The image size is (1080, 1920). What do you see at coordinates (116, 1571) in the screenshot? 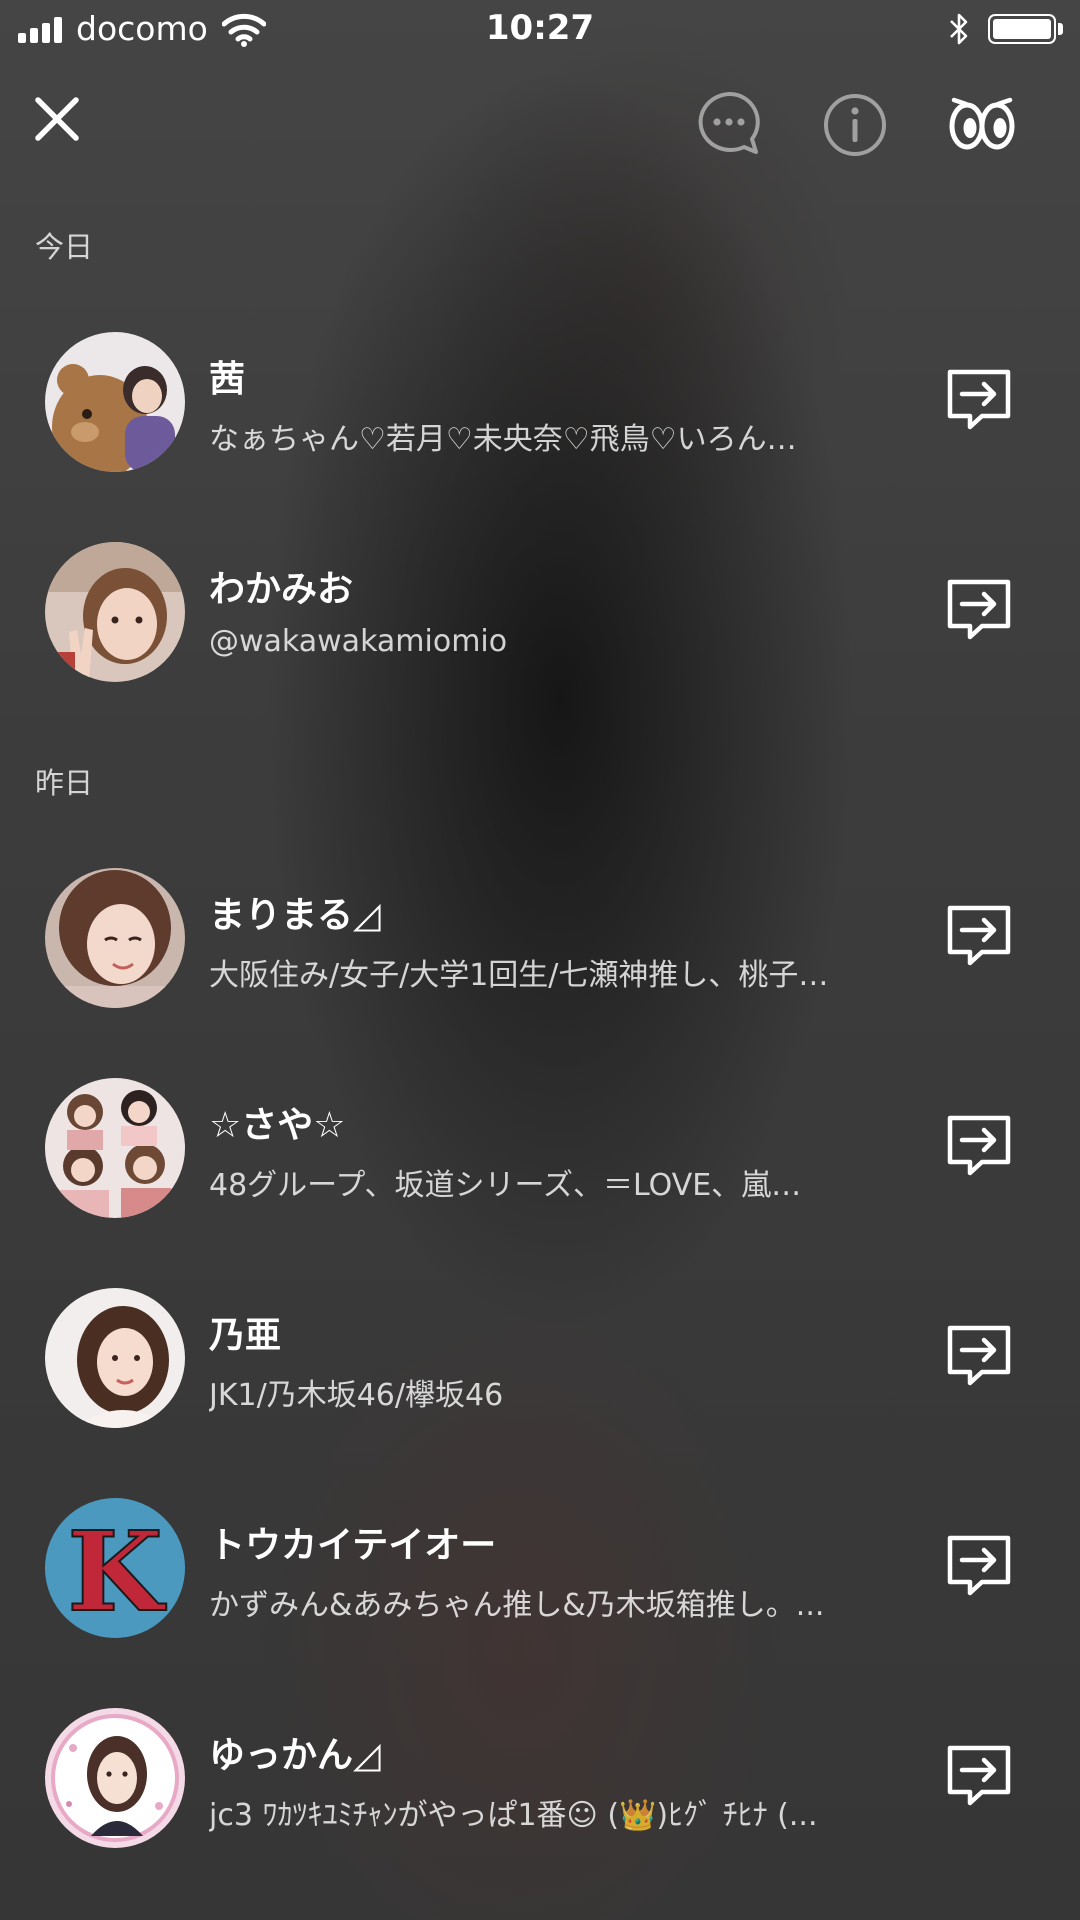
I see `svg-text: K` at bounding box center [116, 1571].